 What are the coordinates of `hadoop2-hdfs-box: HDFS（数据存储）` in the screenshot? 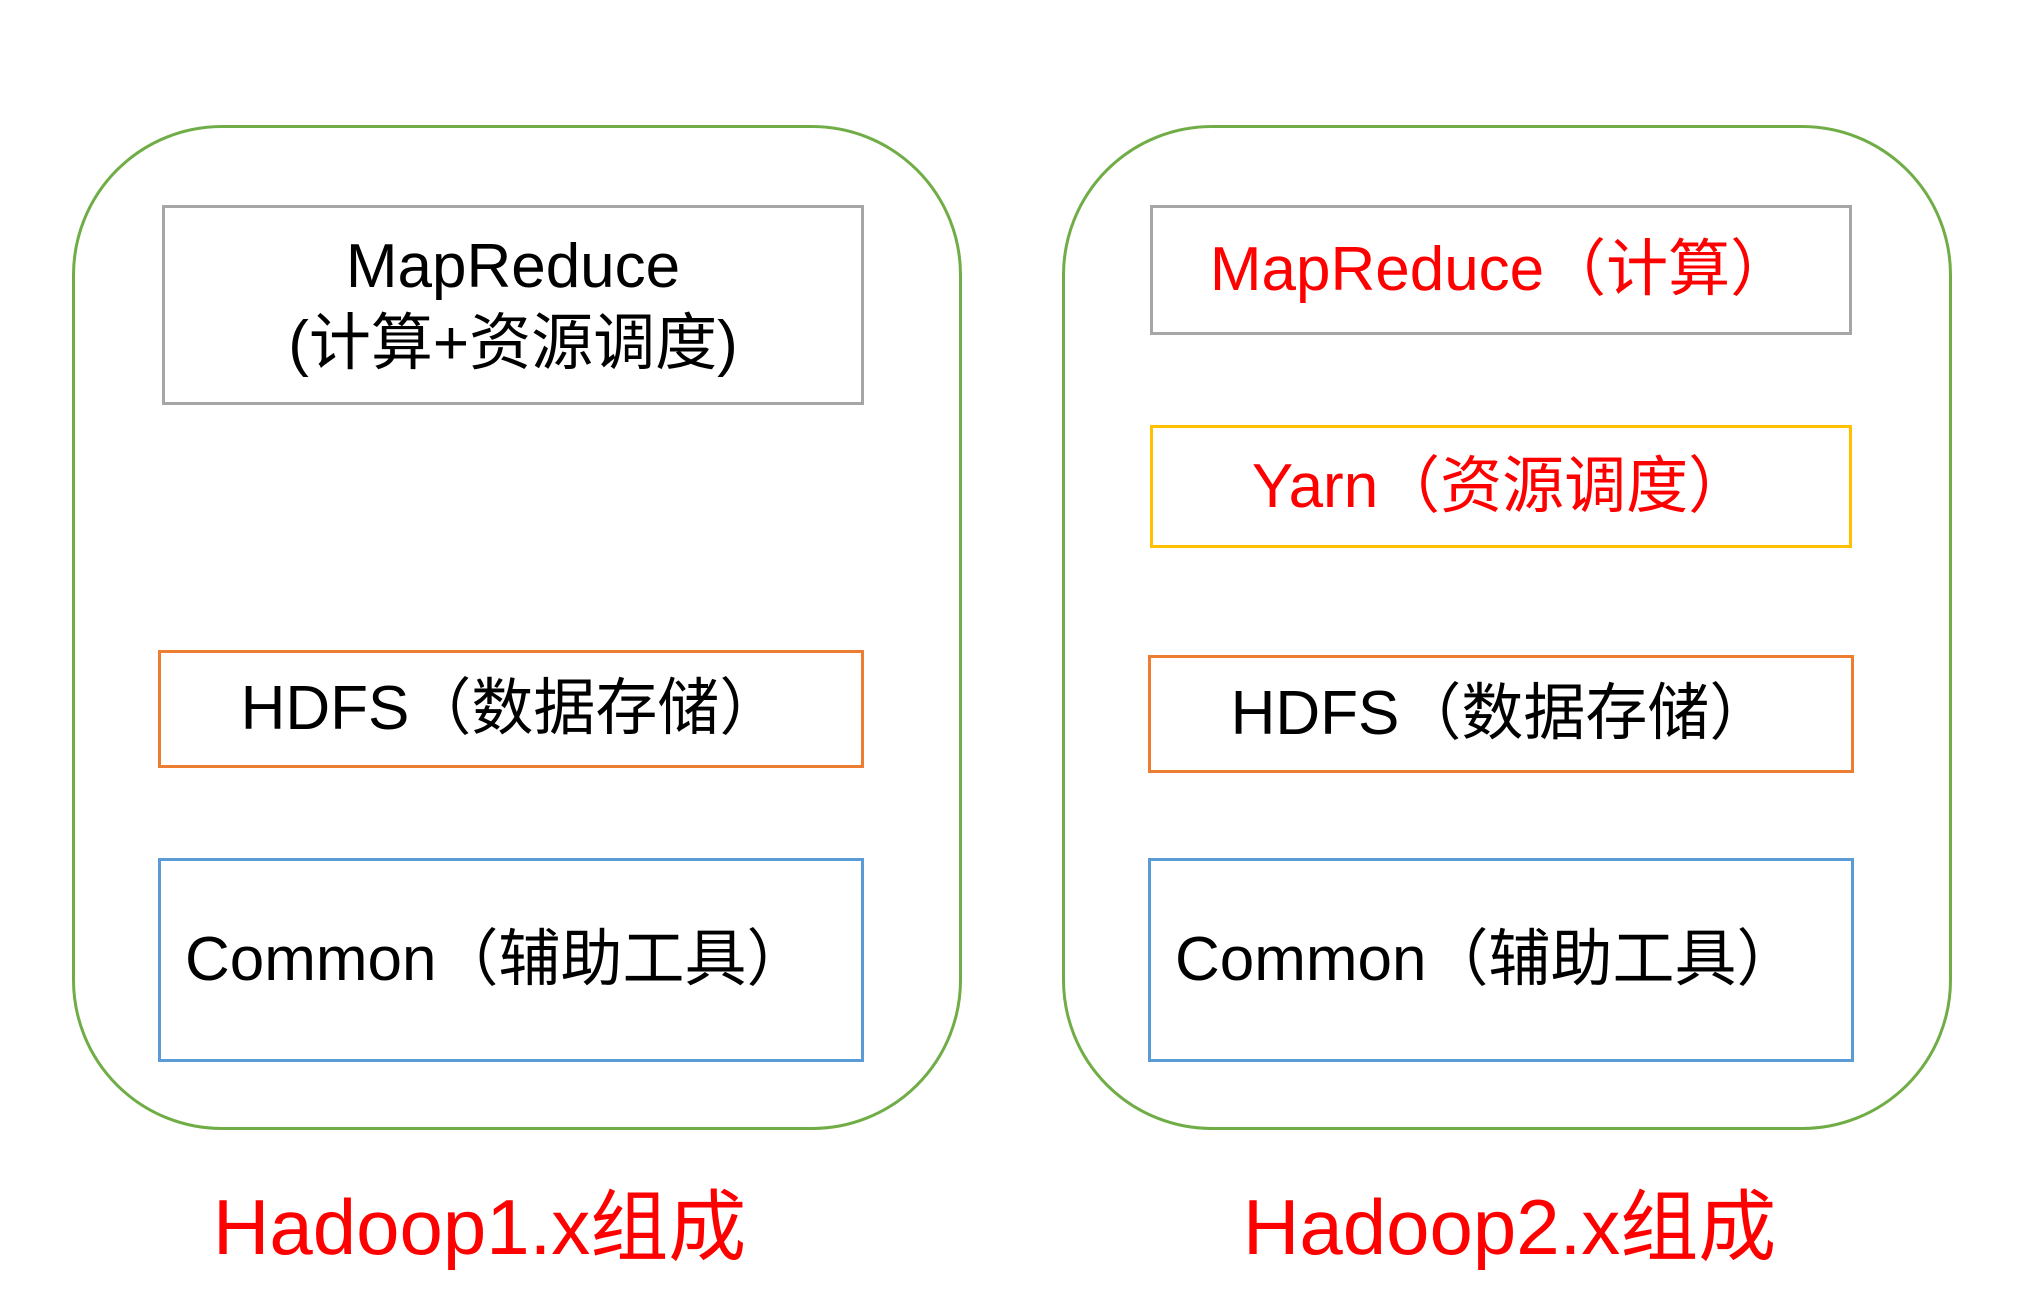 It's located at (1501, 714).